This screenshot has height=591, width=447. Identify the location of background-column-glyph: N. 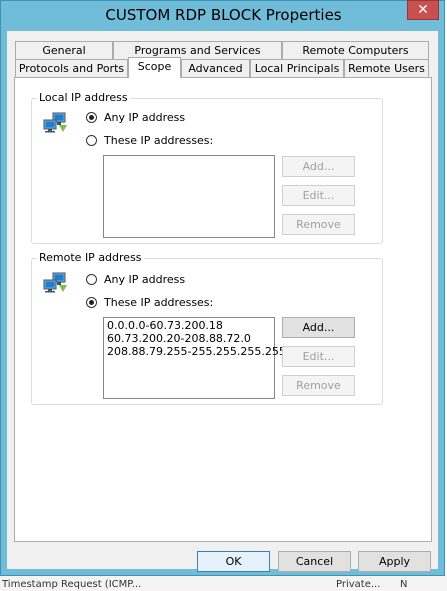
(404, 584).